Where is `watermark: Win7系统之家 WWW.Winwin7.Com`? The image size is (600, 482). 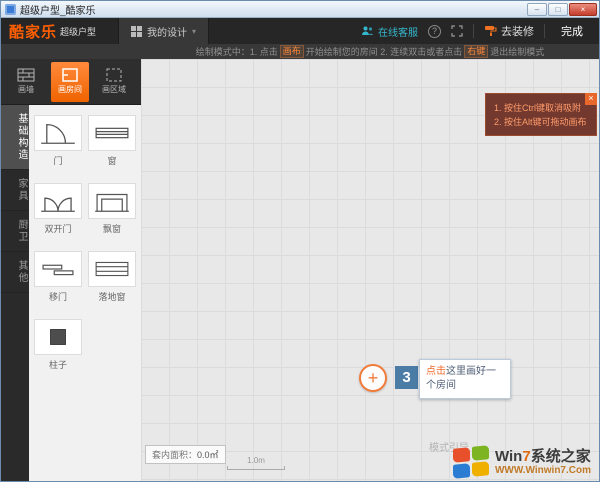
watermark: Win7系统之家 WWW.Winwin7.Com is located at coordinates (521, 462).